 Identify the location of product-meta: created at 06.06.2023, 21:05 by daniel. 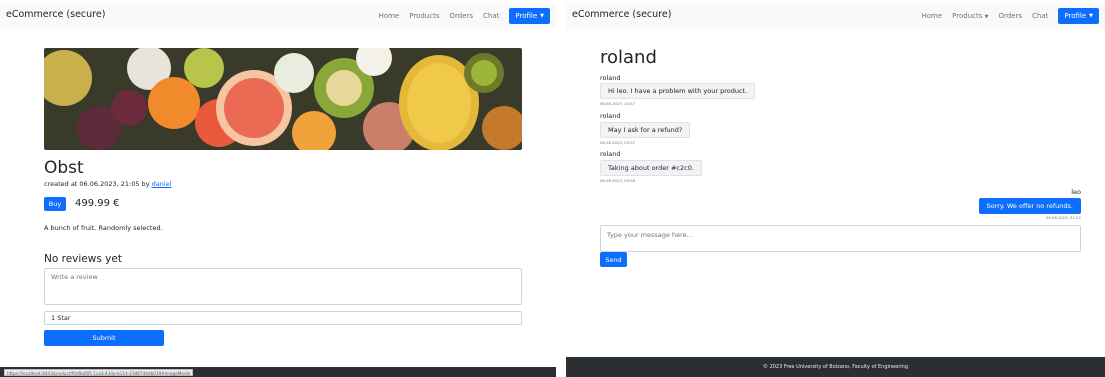
(107, 184).